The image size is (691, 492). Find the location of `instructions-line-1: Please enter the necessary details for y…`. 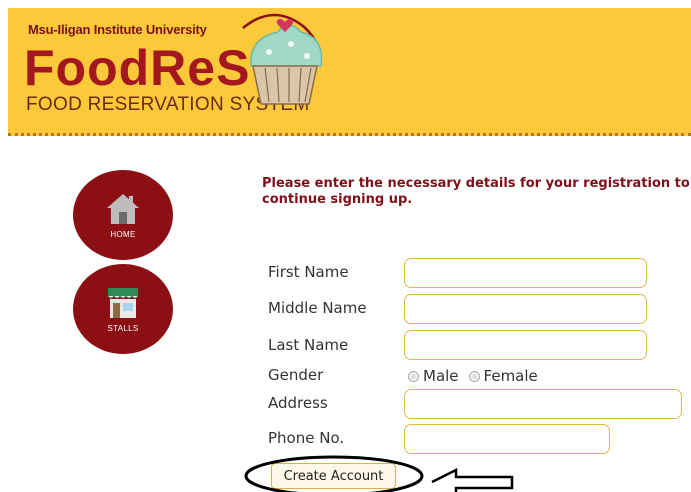

instructions-line-1: Please enter the necessary details for y… is located at coordinates (476, 183).